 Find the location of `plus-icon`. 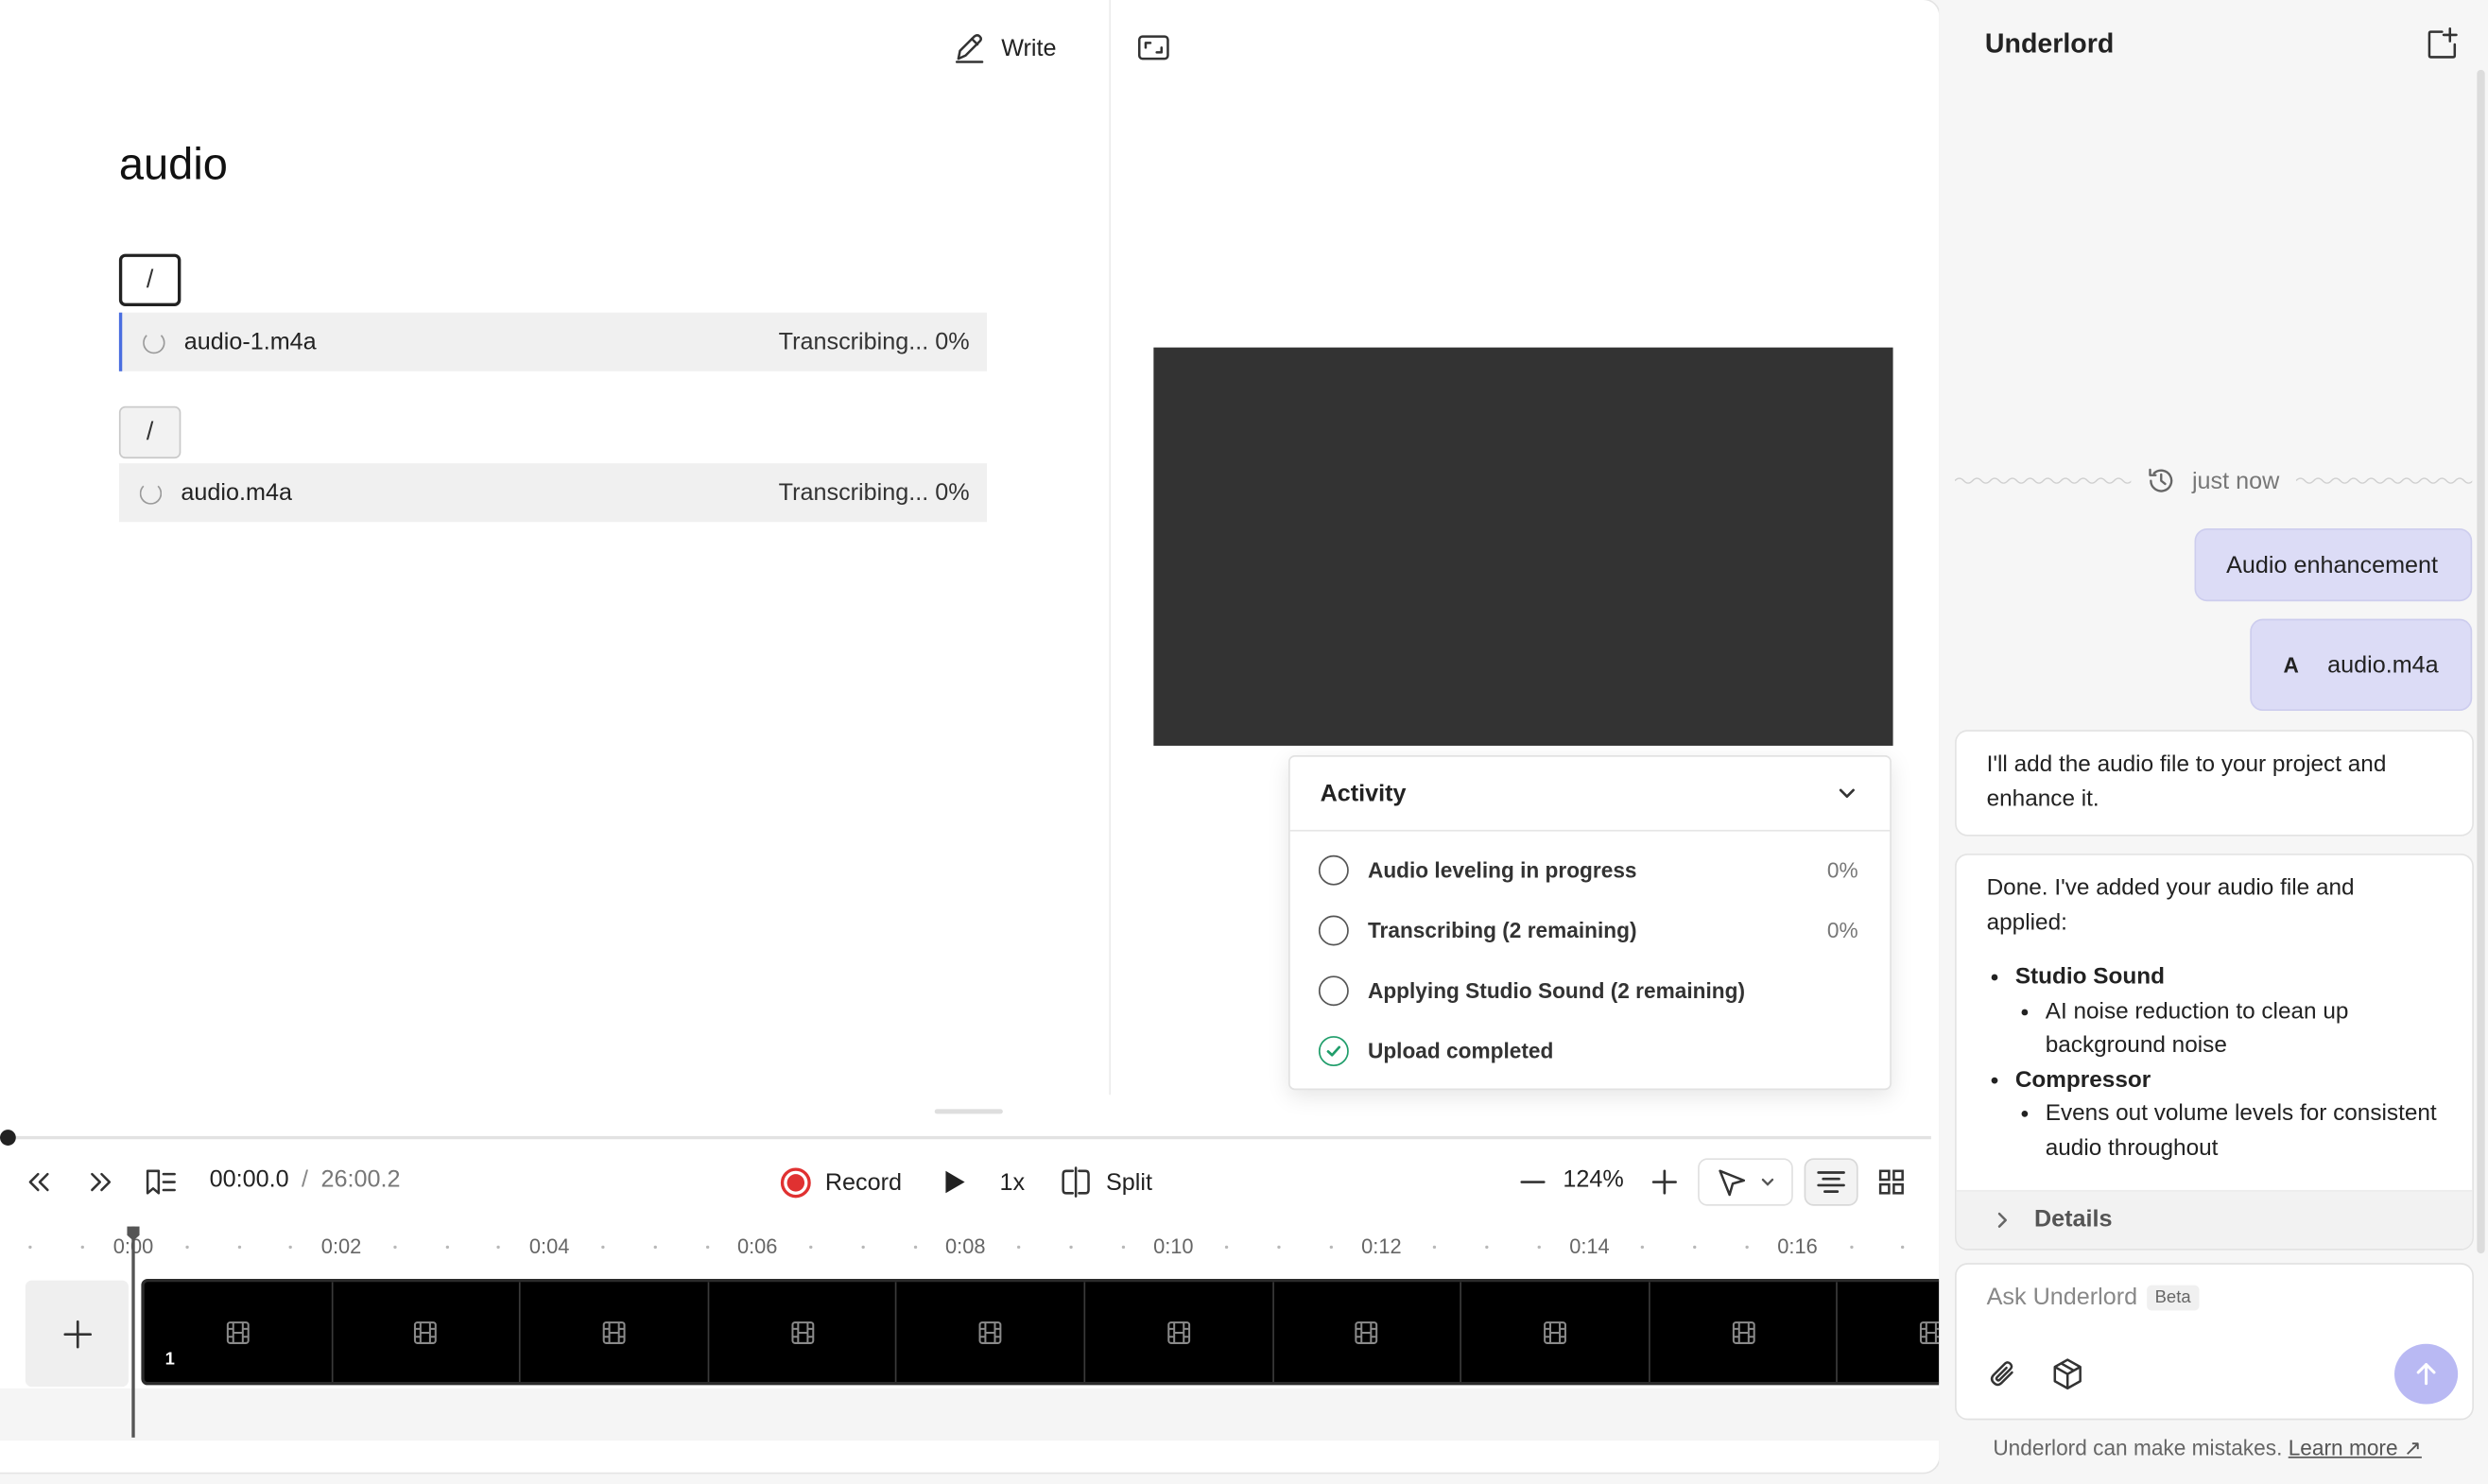

plus-icon is located at coordinates (77, 1334).